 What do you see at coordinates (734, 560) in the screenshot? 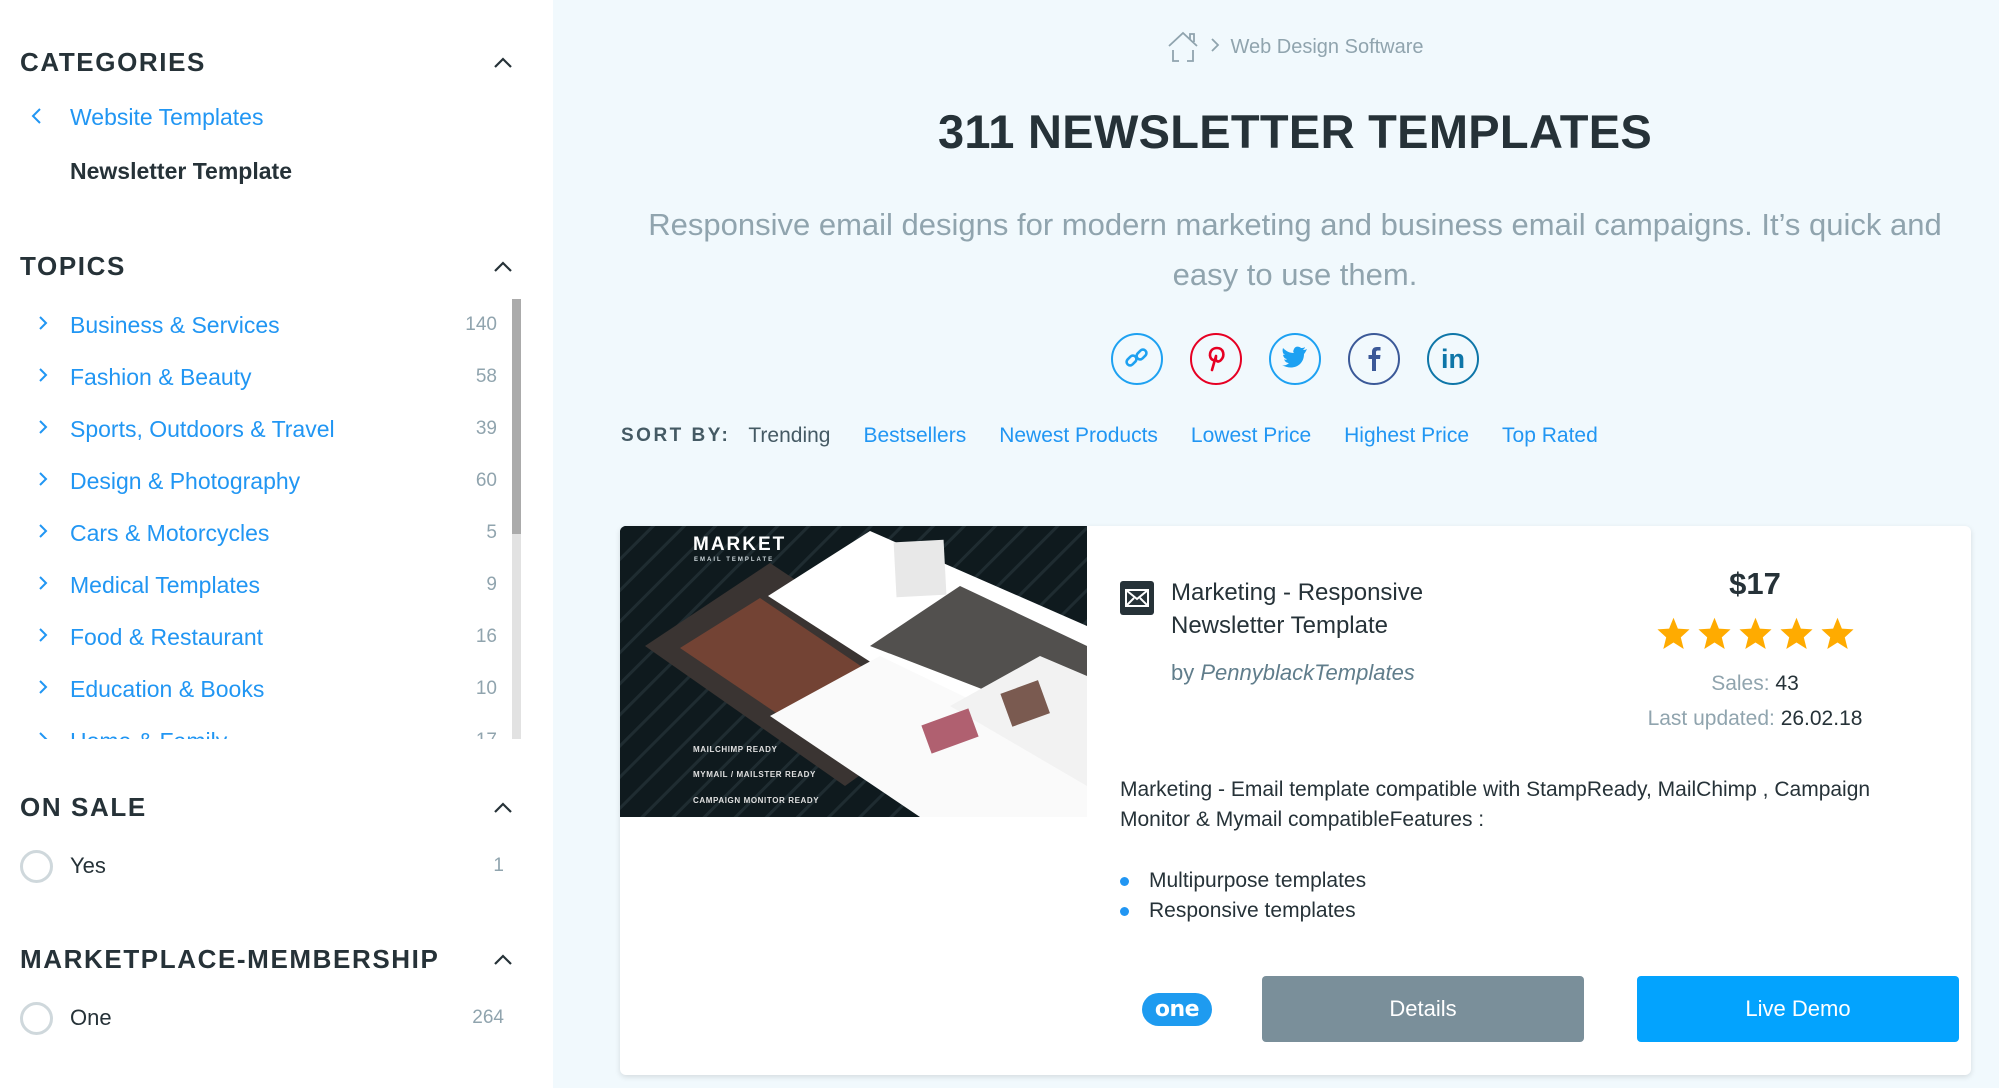
I see `thumbnail-brand-sub: EMAIL TEMPLATE` at bounding box center [734, 560].